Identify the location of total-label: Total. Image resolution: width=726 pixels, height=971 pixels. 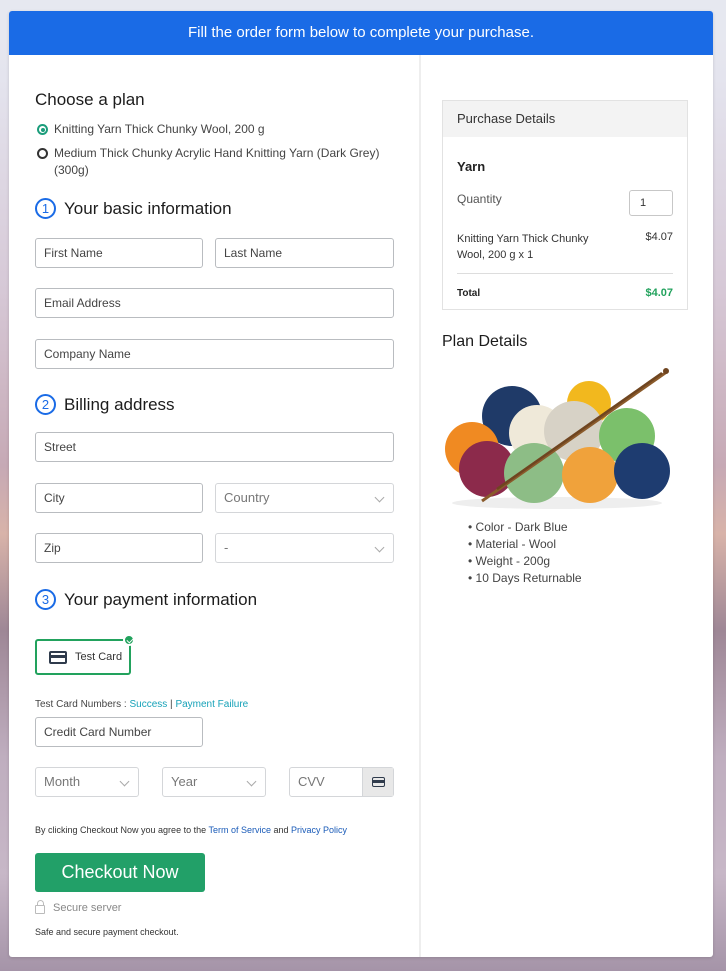
(469, 293).